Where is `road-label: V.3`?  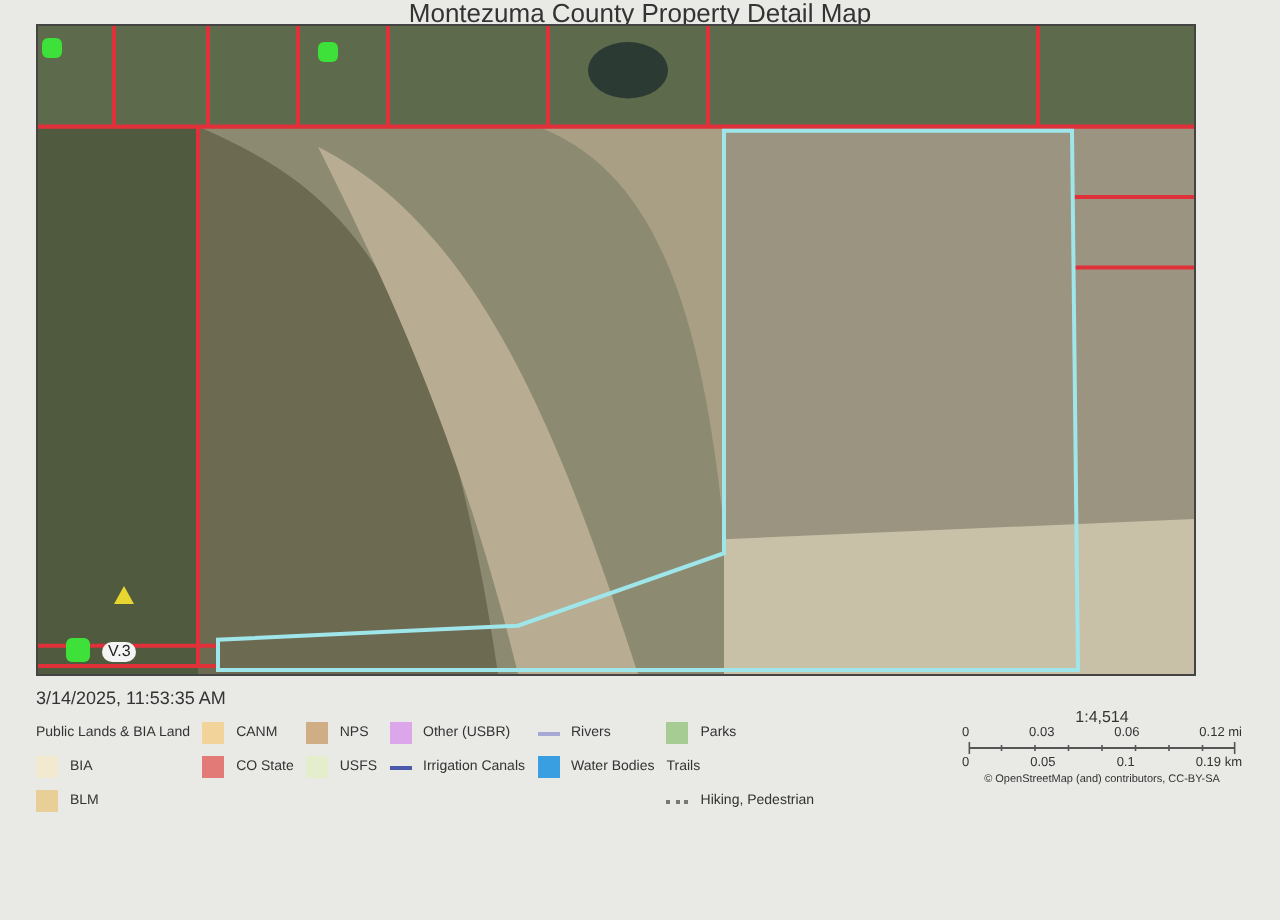
road-label: V.3 is located at coordinates (119, 652).